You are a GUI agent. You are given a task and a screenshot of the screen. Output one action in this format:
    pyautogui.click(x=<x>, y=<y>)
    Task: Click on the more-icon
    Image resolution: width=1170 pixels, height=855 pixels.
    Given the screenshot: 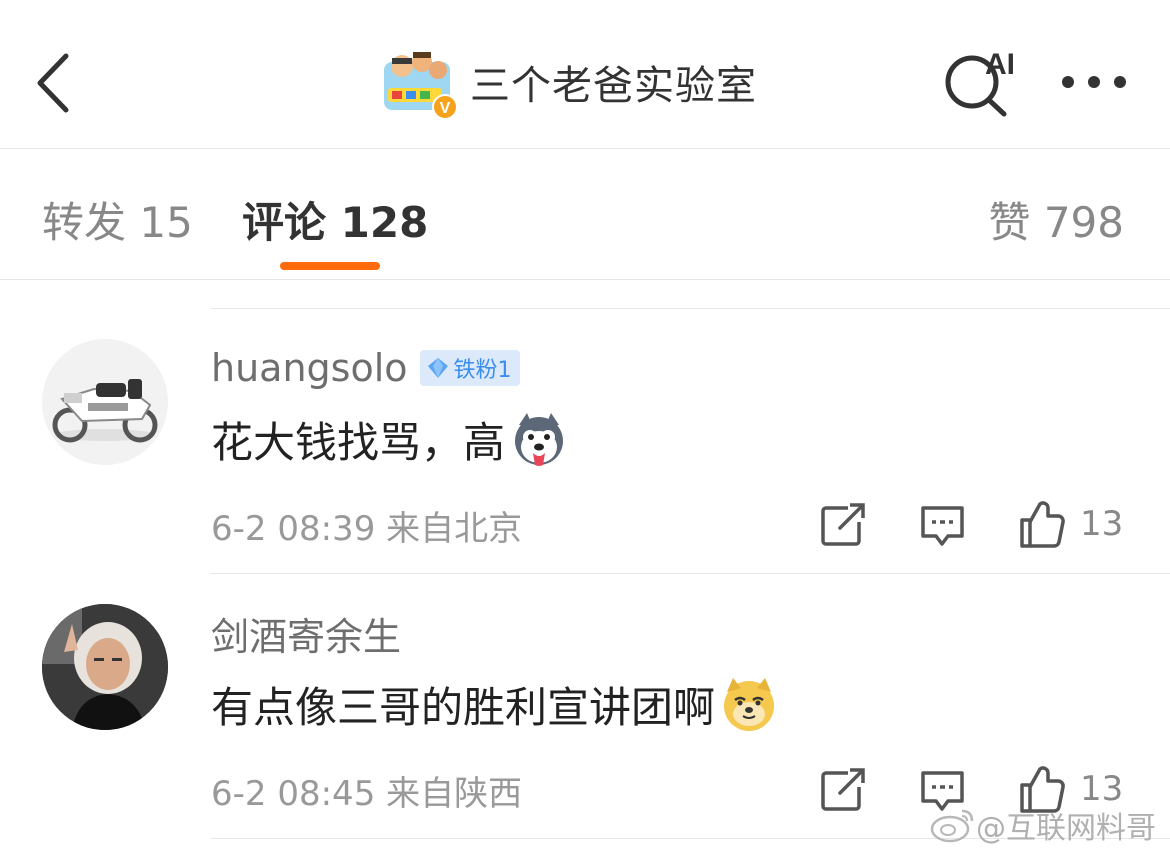 What is the action you would take?
    pyautogui.click(x=1094, y=82)
    